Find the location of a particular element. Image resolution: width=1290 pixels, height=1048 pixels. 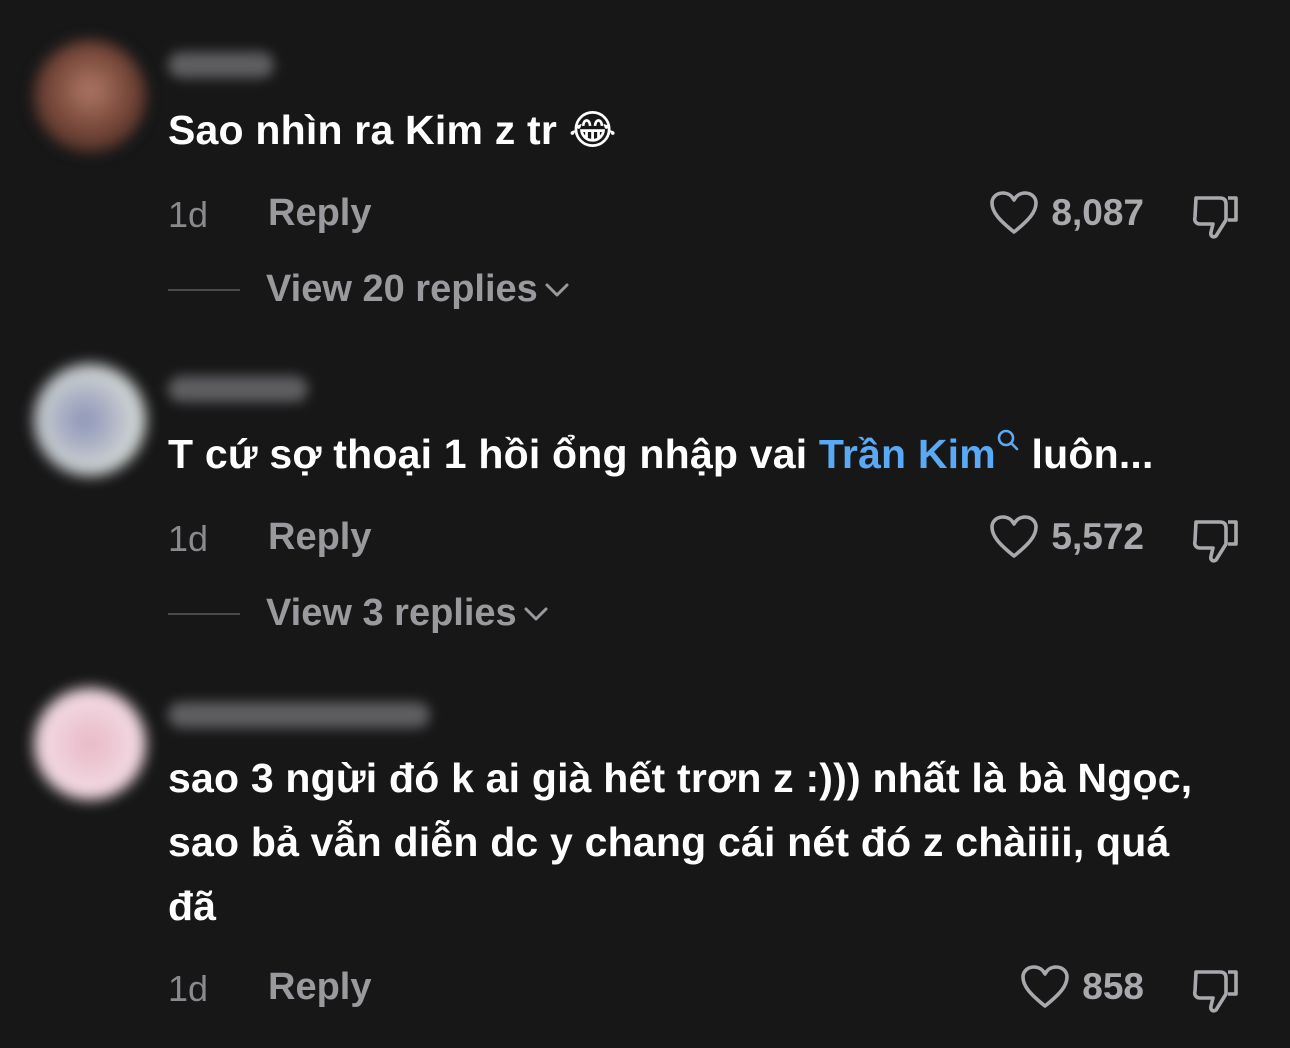

view-replies: View 3 replies is located at coordinates (358, 613).